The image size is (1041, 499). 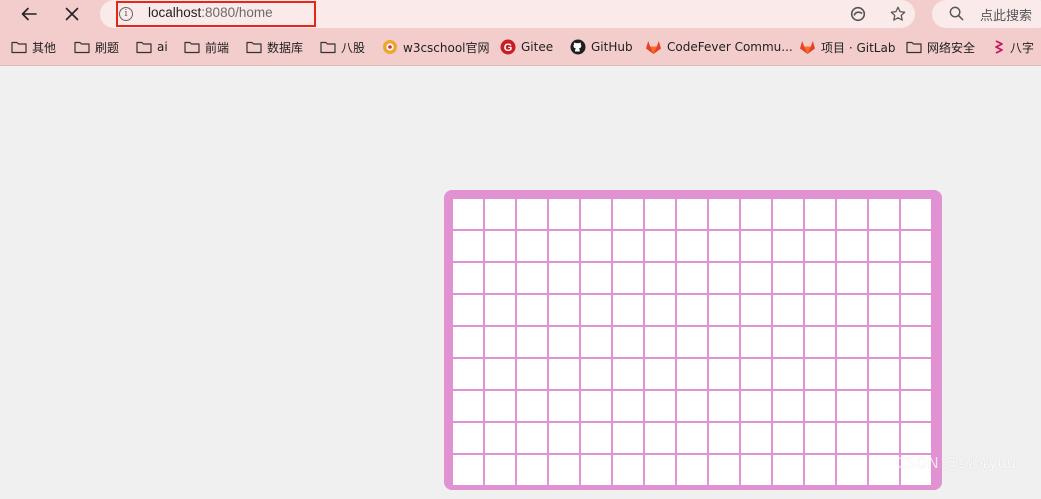 What do you see at coordinates (847, 47) in the screenshot?
I see `bookmark-gitlab-project: 项目 · GitLab` at bounding box center [847, 47].